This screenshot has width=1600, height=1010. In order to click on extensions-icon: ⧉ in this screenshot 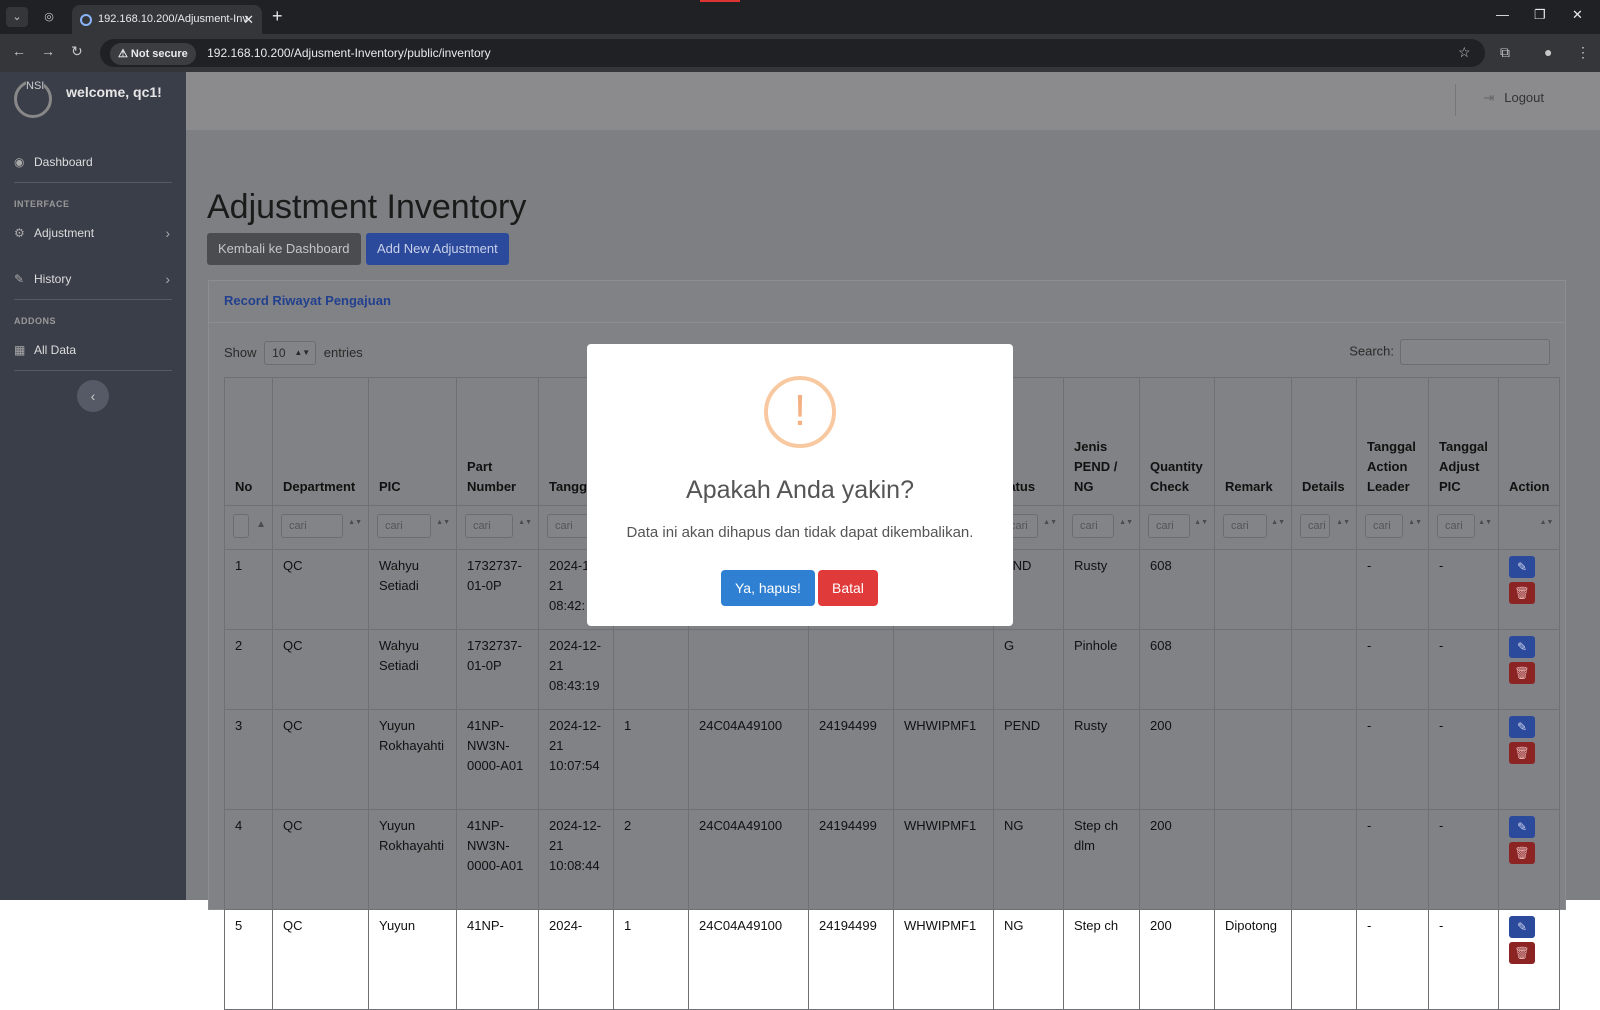, I will do `click(1505, 52)`.